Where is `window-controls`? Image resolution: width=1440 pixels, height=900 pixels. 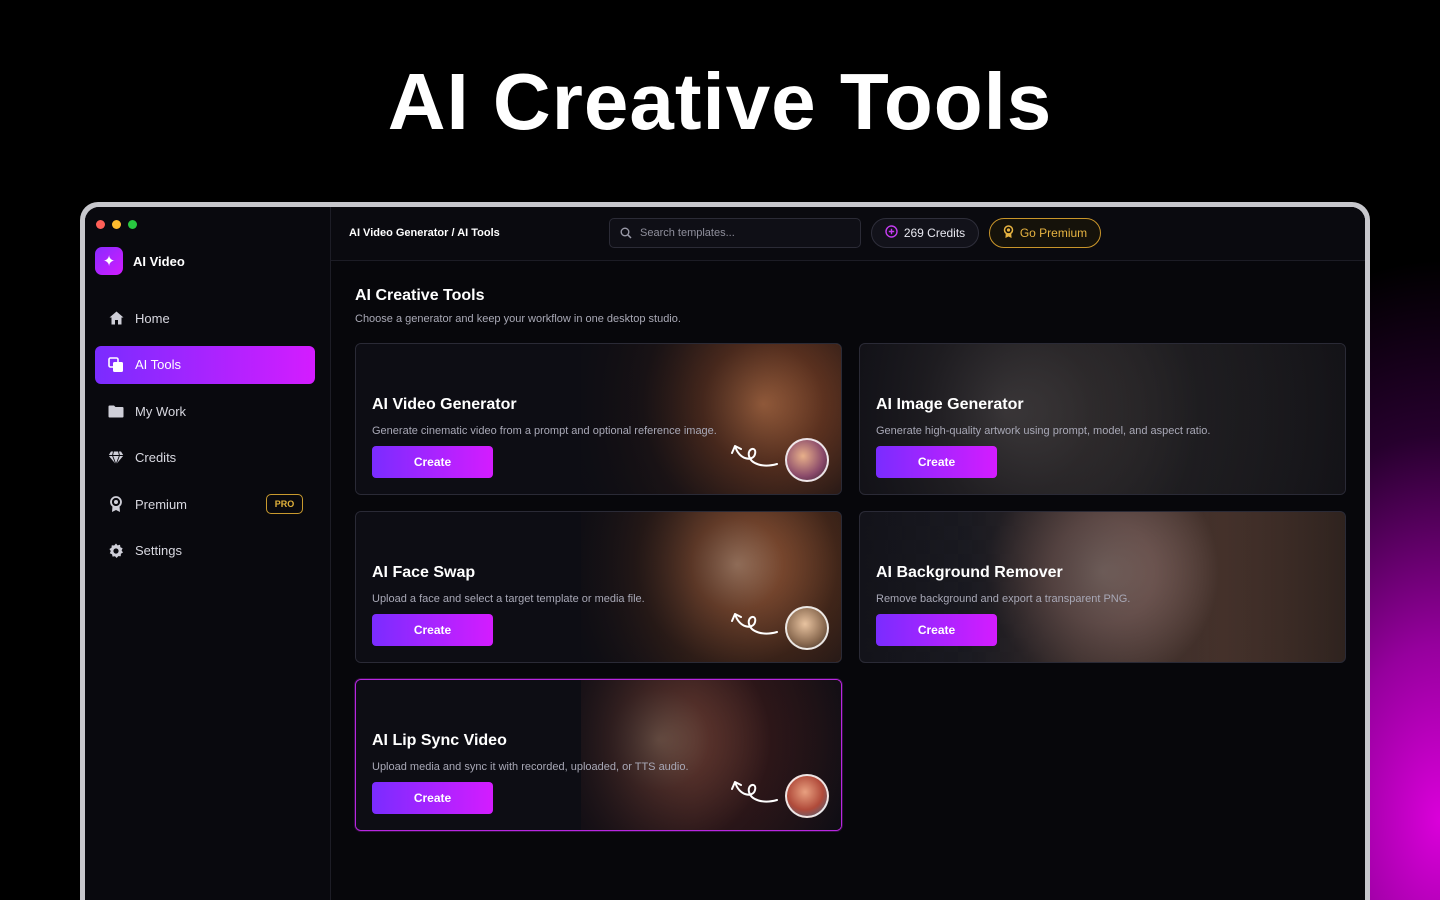 window-controls is located at coordinates (116, 224).